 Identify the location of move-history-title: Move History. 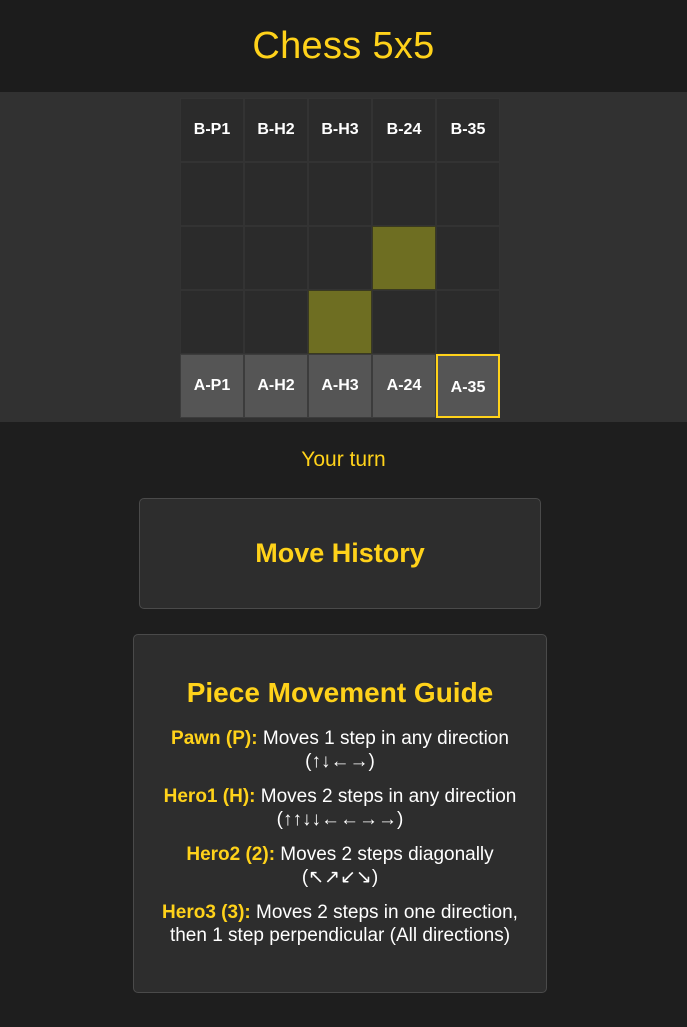
(340, 553).